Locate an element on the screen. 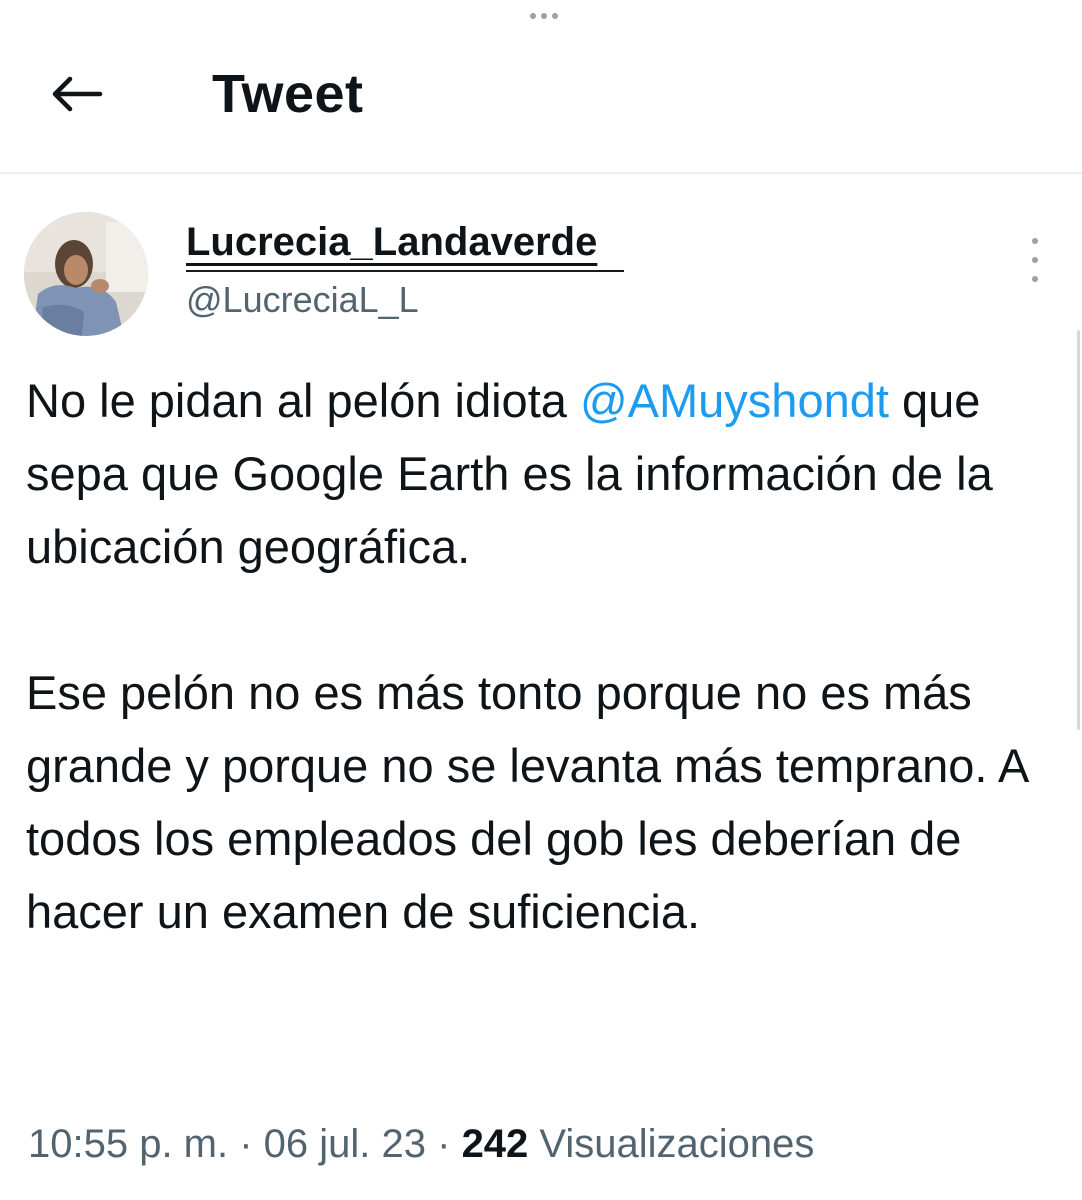  top-bar: Tweet is located at coordinates (541, 95).